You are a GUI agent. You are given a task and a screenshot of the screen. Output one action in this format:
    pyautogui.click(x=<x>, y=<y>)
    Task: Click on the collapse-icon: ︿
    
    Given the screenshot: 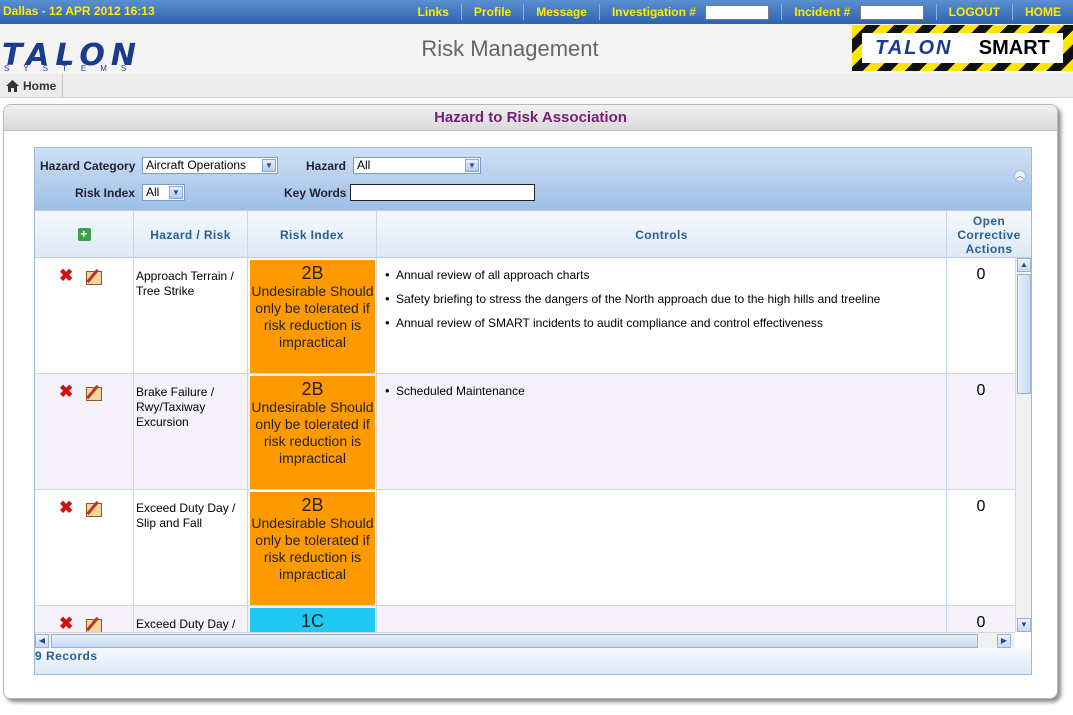 What is the action you would take?
    pyautogui.click(x=1020, y=176)
    